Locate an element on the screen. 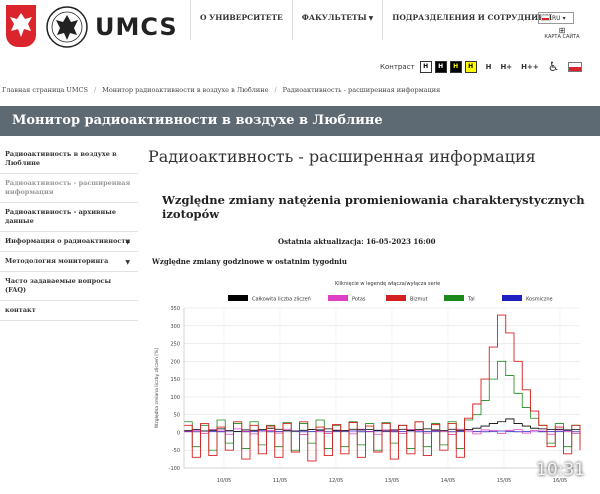 This screenshot has width=600, height=494. x-tick-label: 12/05 is located at coordinates (336, 481).